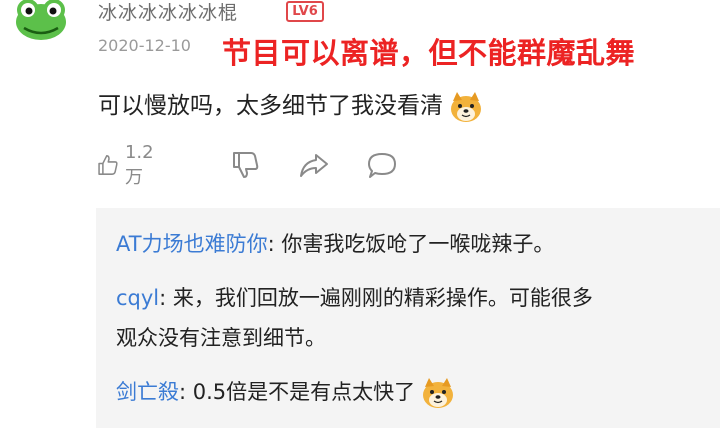  What do you see at coordinates (168, 12) in the screenshot?
I see `comment-username: 冰冰冰冰冰冰棍` at bounding box center [168, 12].